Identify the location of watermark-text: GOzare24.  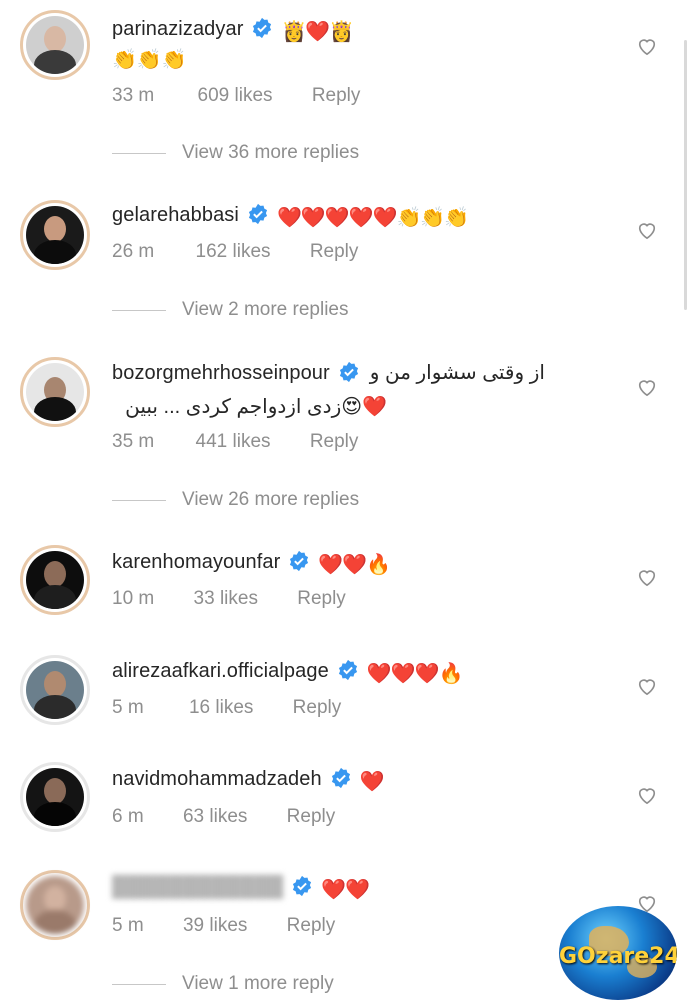
(618, 956).